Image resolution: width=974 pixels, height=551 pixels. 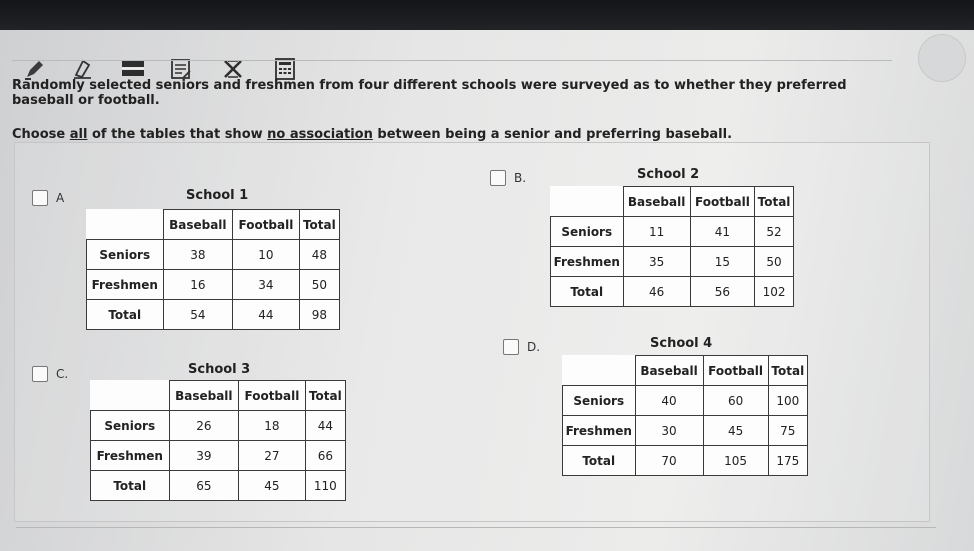 What do you see at coordinates (735, 460) in the screenshot?
I see `cell: 105` at bounding box center [735, 460].